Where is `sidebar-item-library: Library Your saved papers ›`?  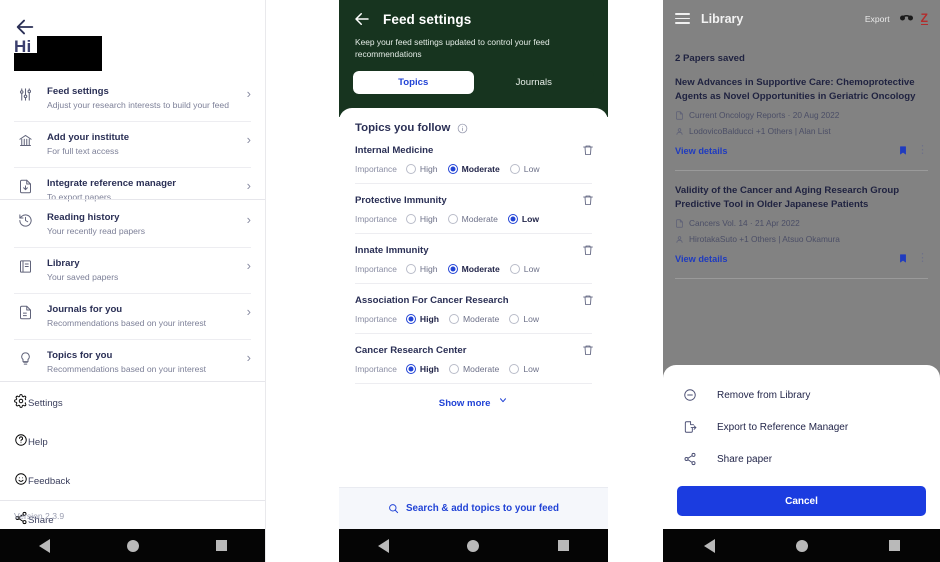
sidebar-item-library: Library Your saved papers › is located at coordinates (132, 270).